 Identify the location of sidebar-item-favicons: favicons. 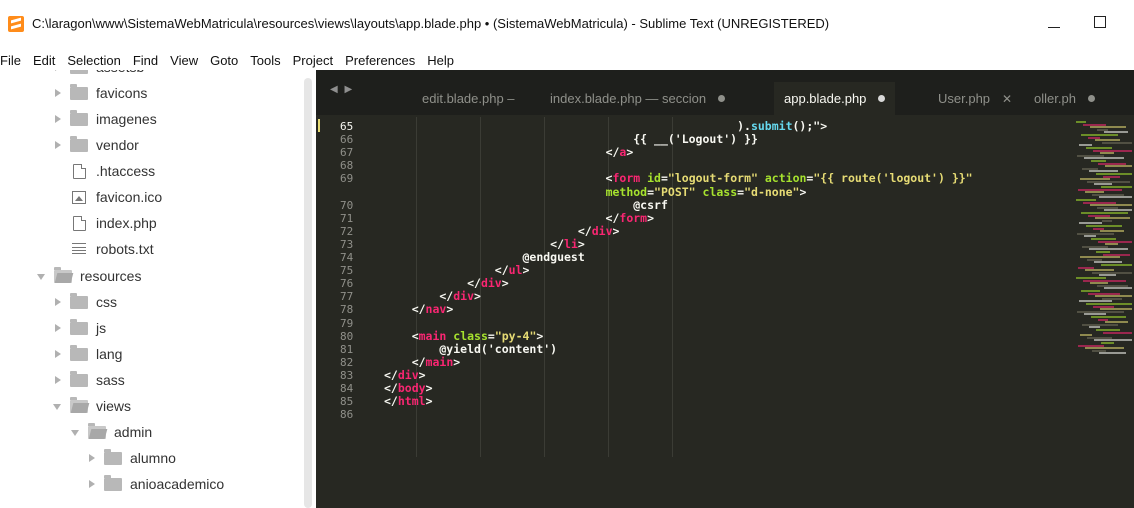
(99, 93).